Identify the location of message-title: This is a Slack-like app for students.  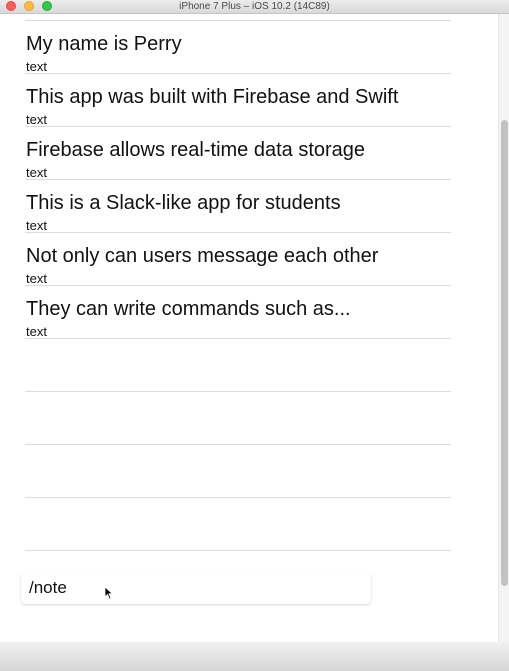
(183, 203).